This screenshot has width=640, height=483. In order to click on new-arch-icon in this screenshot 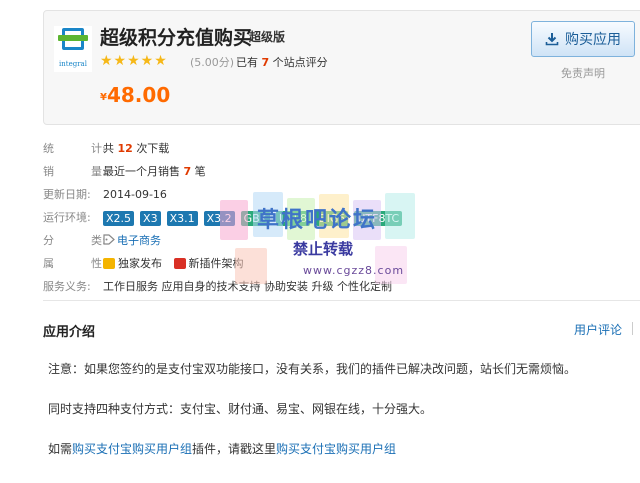, I will do `click(179, 263)`.